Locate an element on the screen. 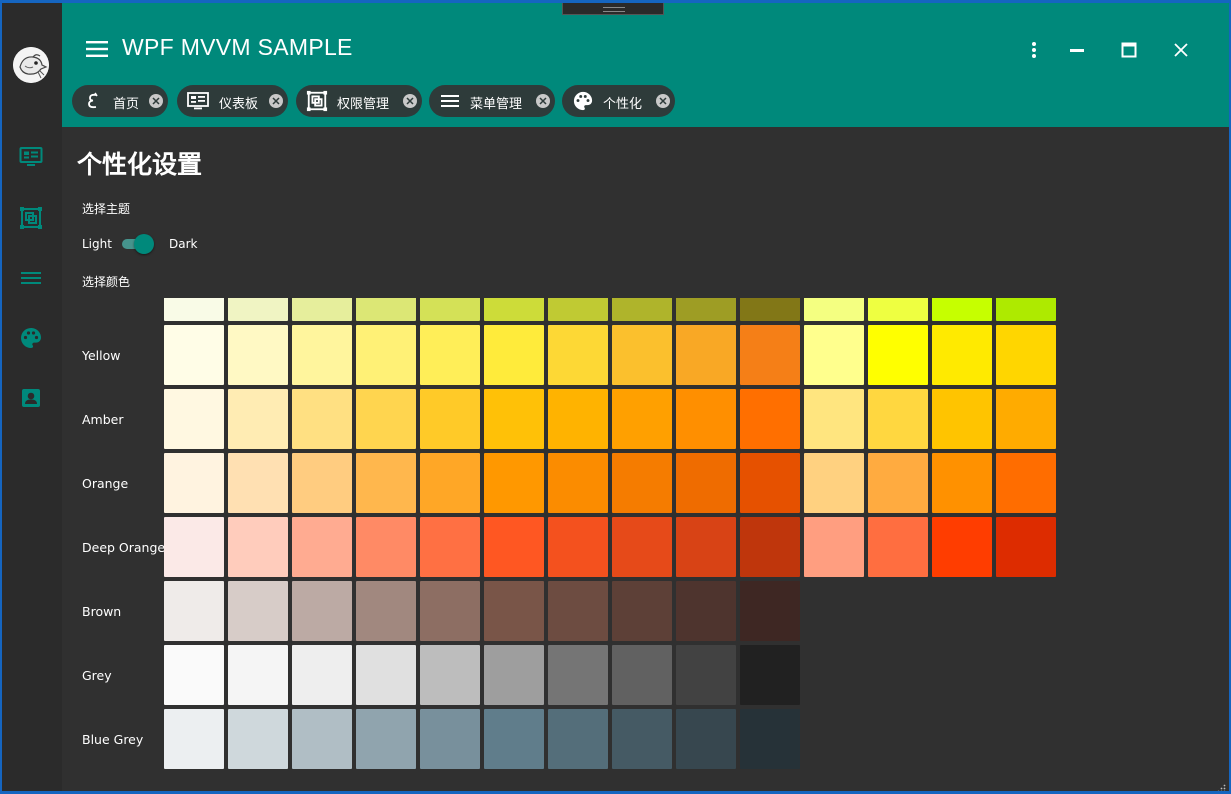  maximize-button is located at coordinates (1129, 50).